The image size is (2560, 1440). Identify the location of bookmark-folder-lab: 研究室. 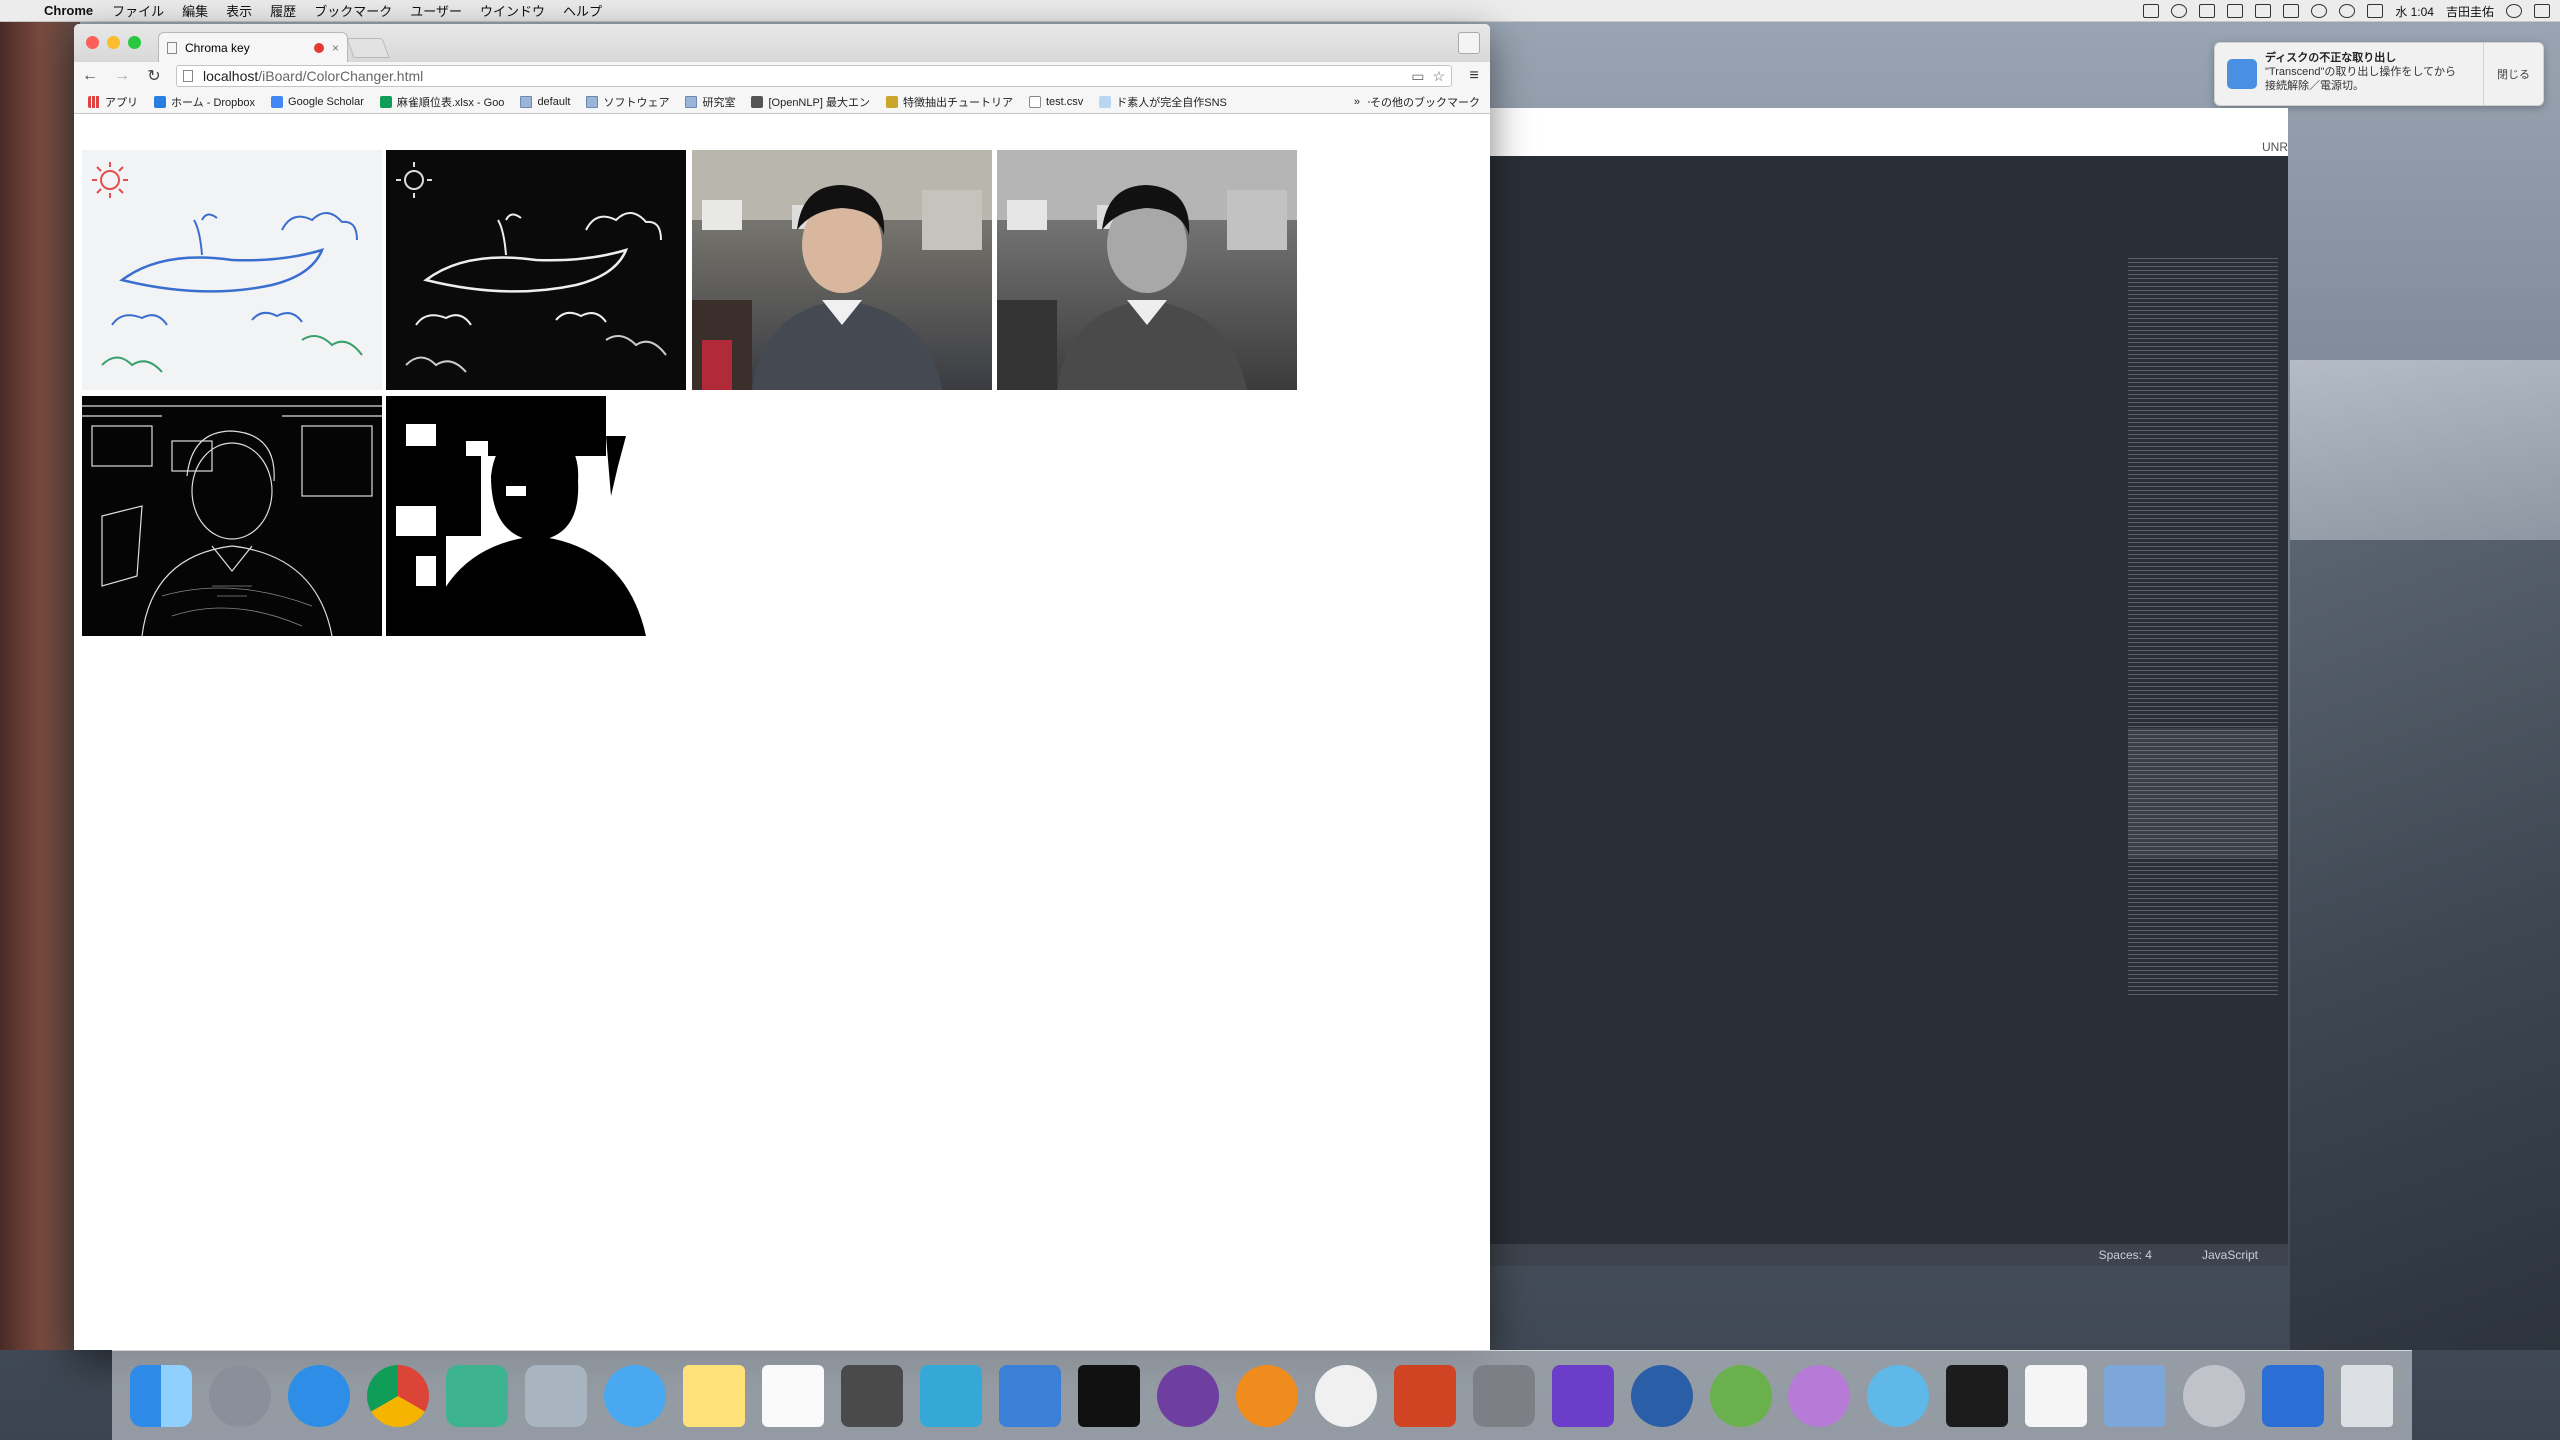
(710, 102).